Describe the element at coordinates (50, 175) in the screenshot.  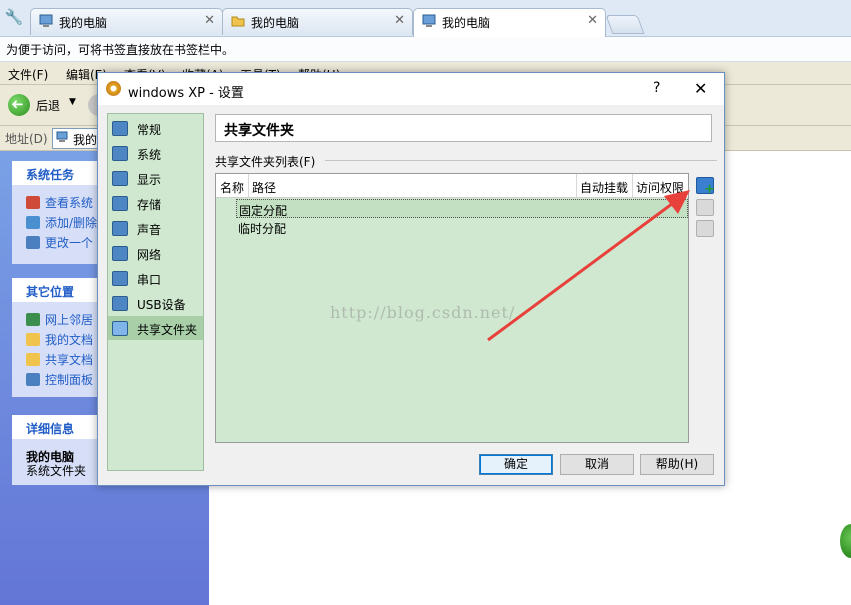
I see `panel-title: 系统任务` at that location.